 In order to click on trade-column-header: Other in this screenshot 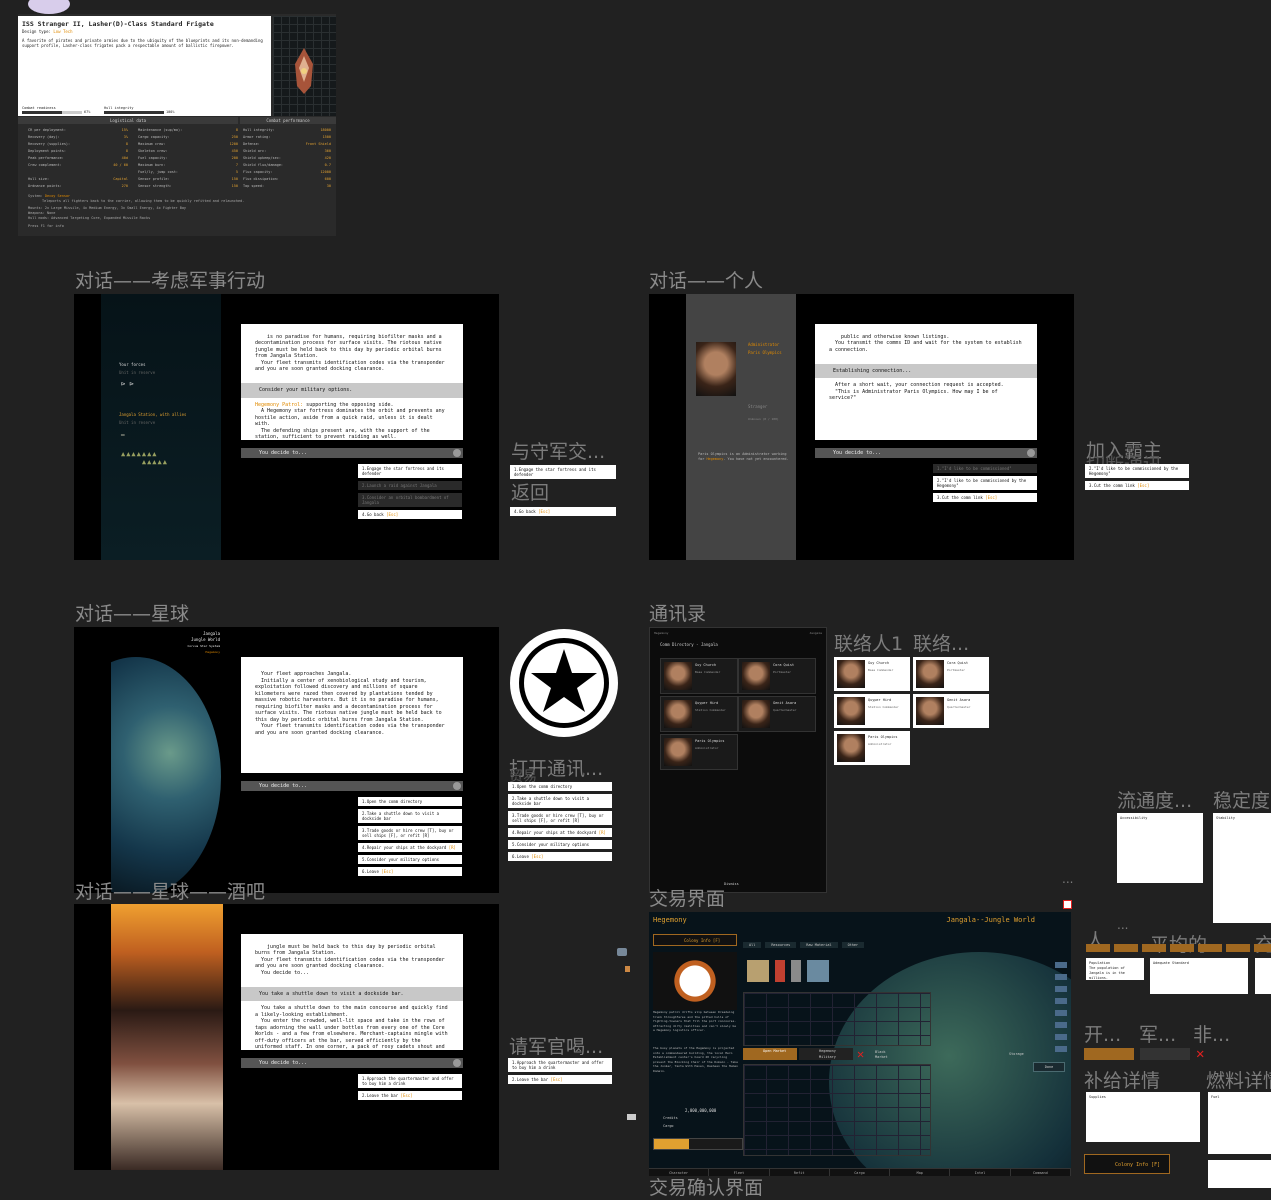, I will do `click(853, 945)`.